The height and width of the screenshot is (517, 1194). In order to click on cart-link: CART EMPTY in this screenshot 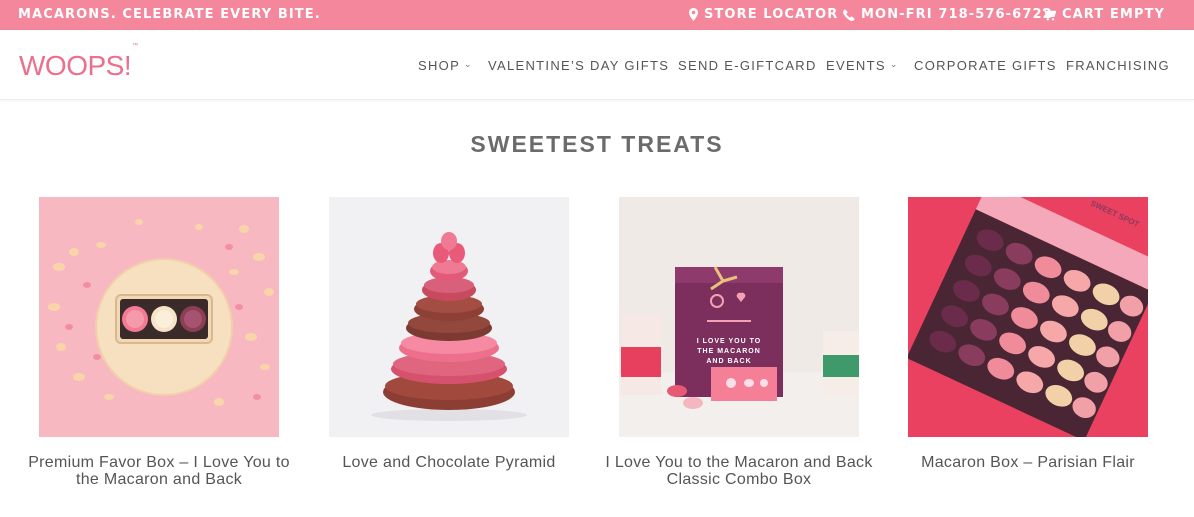, I will do `click(1104, 14)`.